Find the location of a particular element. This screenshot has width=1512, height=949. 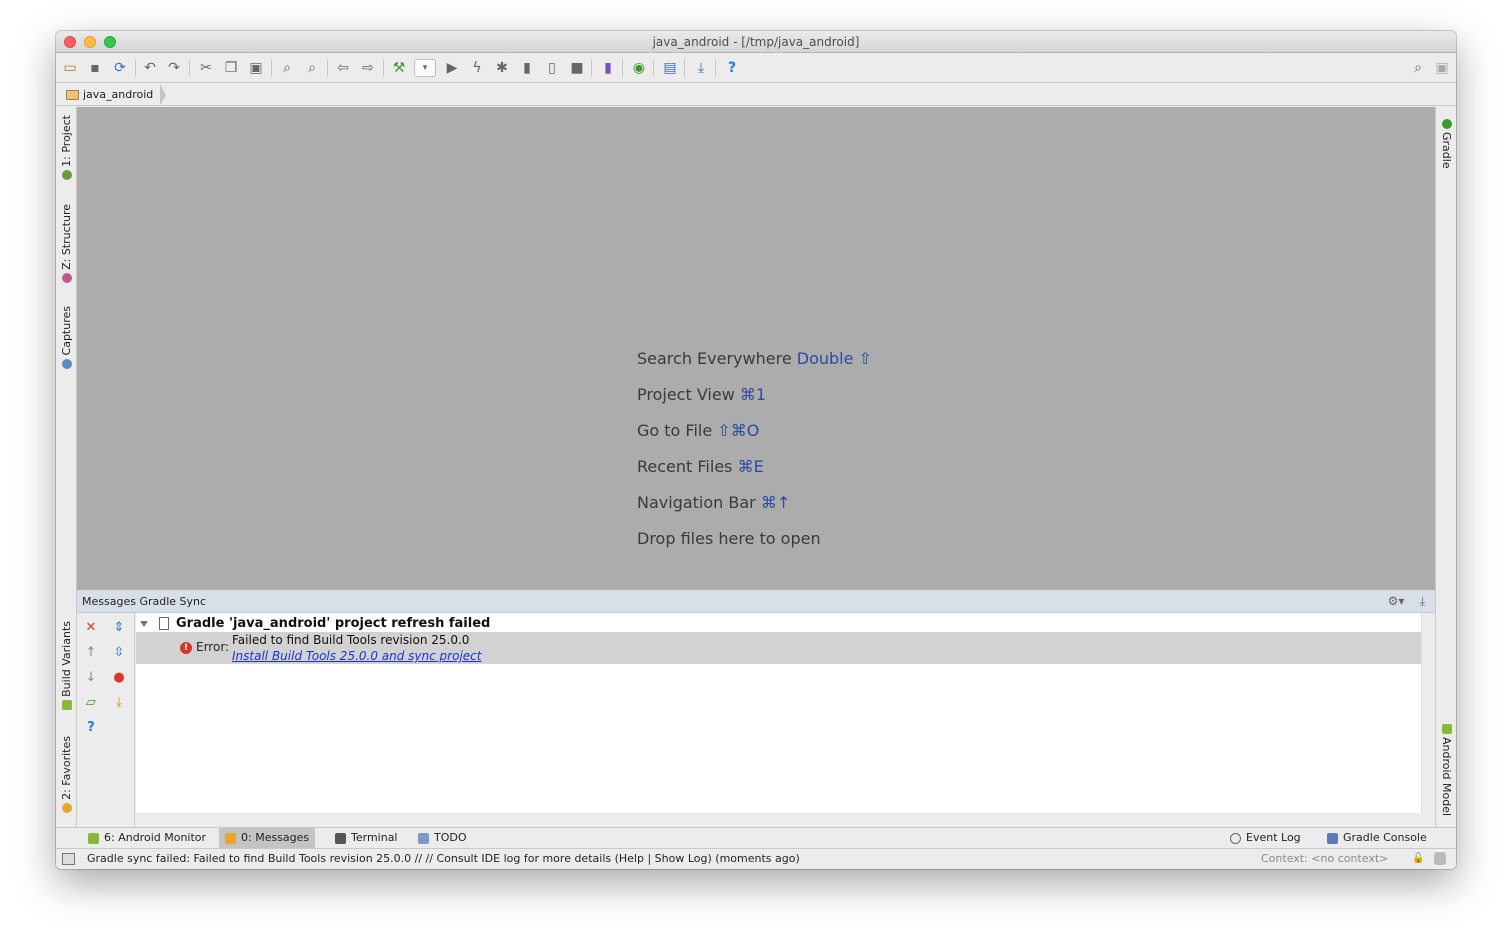

window-title: java_android - [/tmp/java_android] is located at coordinates (756, 42).